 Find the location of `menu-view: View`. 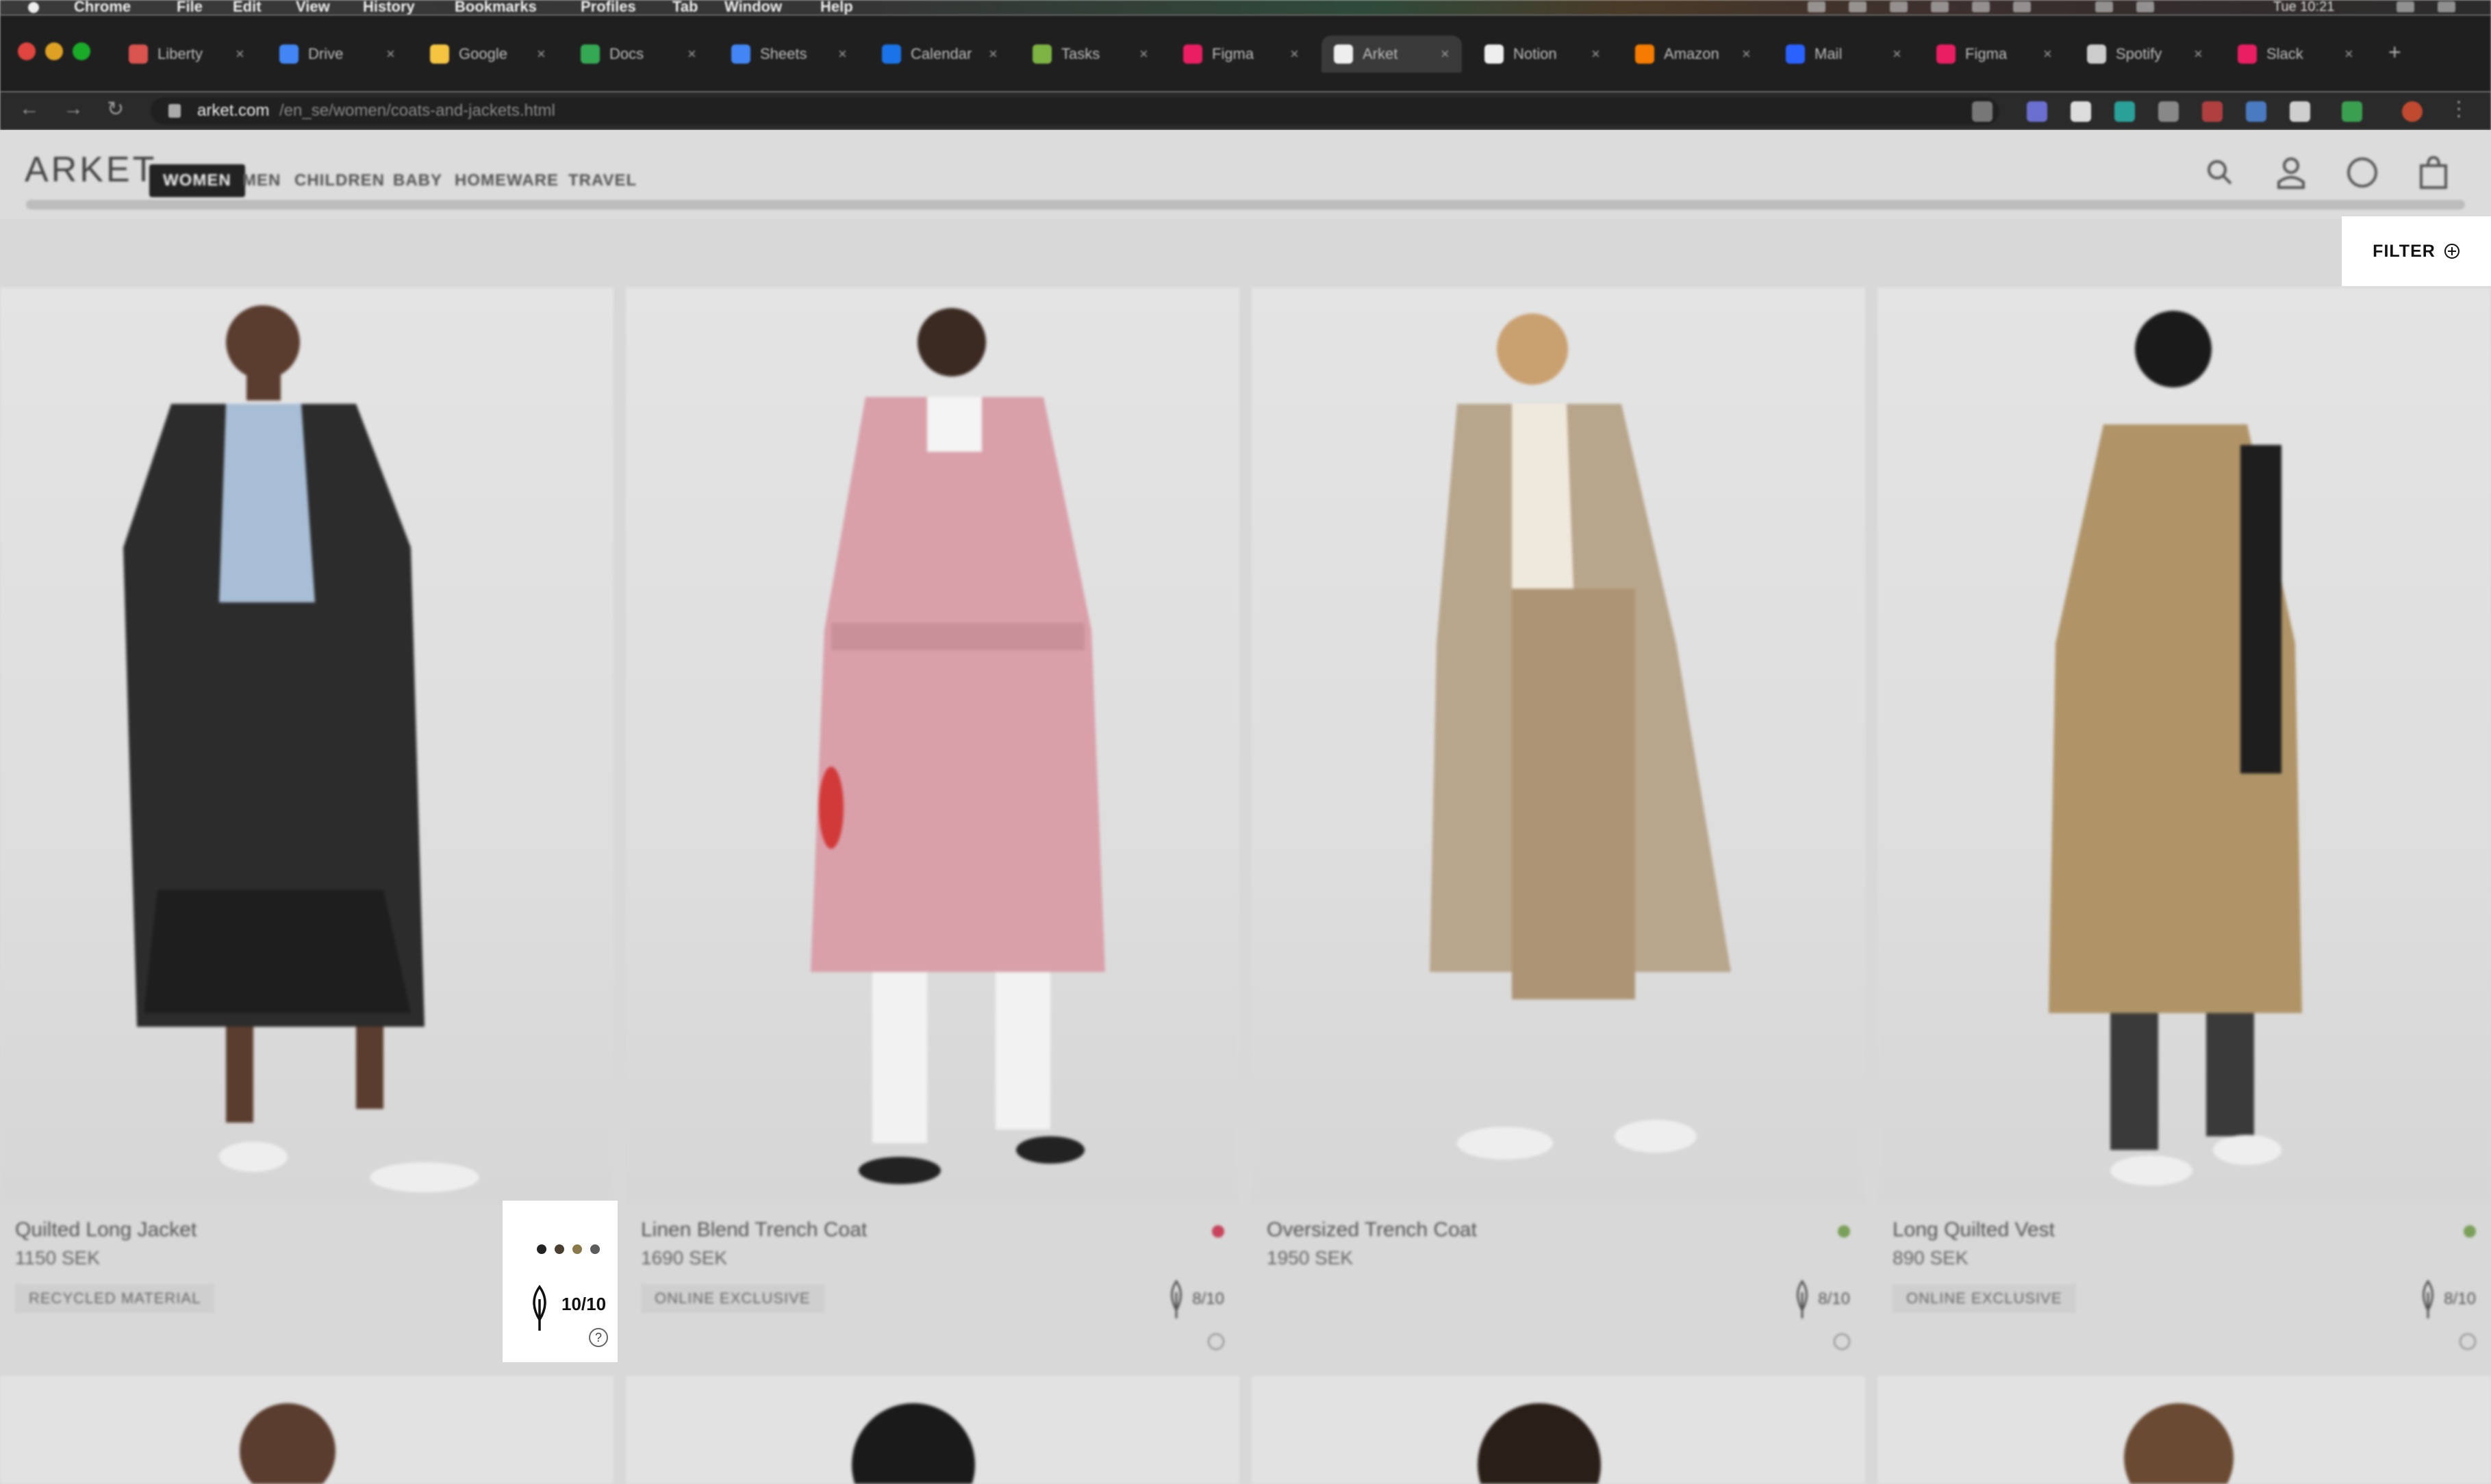

menu-view: View is located at coordinates (313, 7).